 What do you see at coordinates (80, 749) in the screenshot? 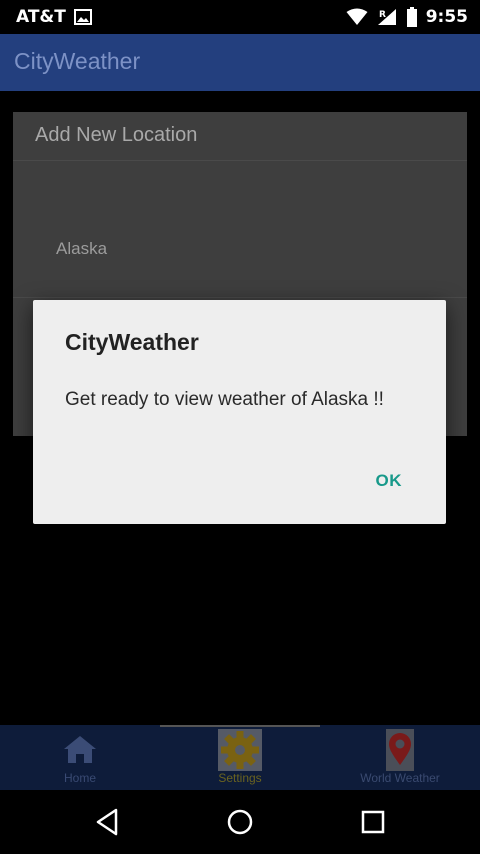
I see `home-icon` at bounding box center [80, 749].